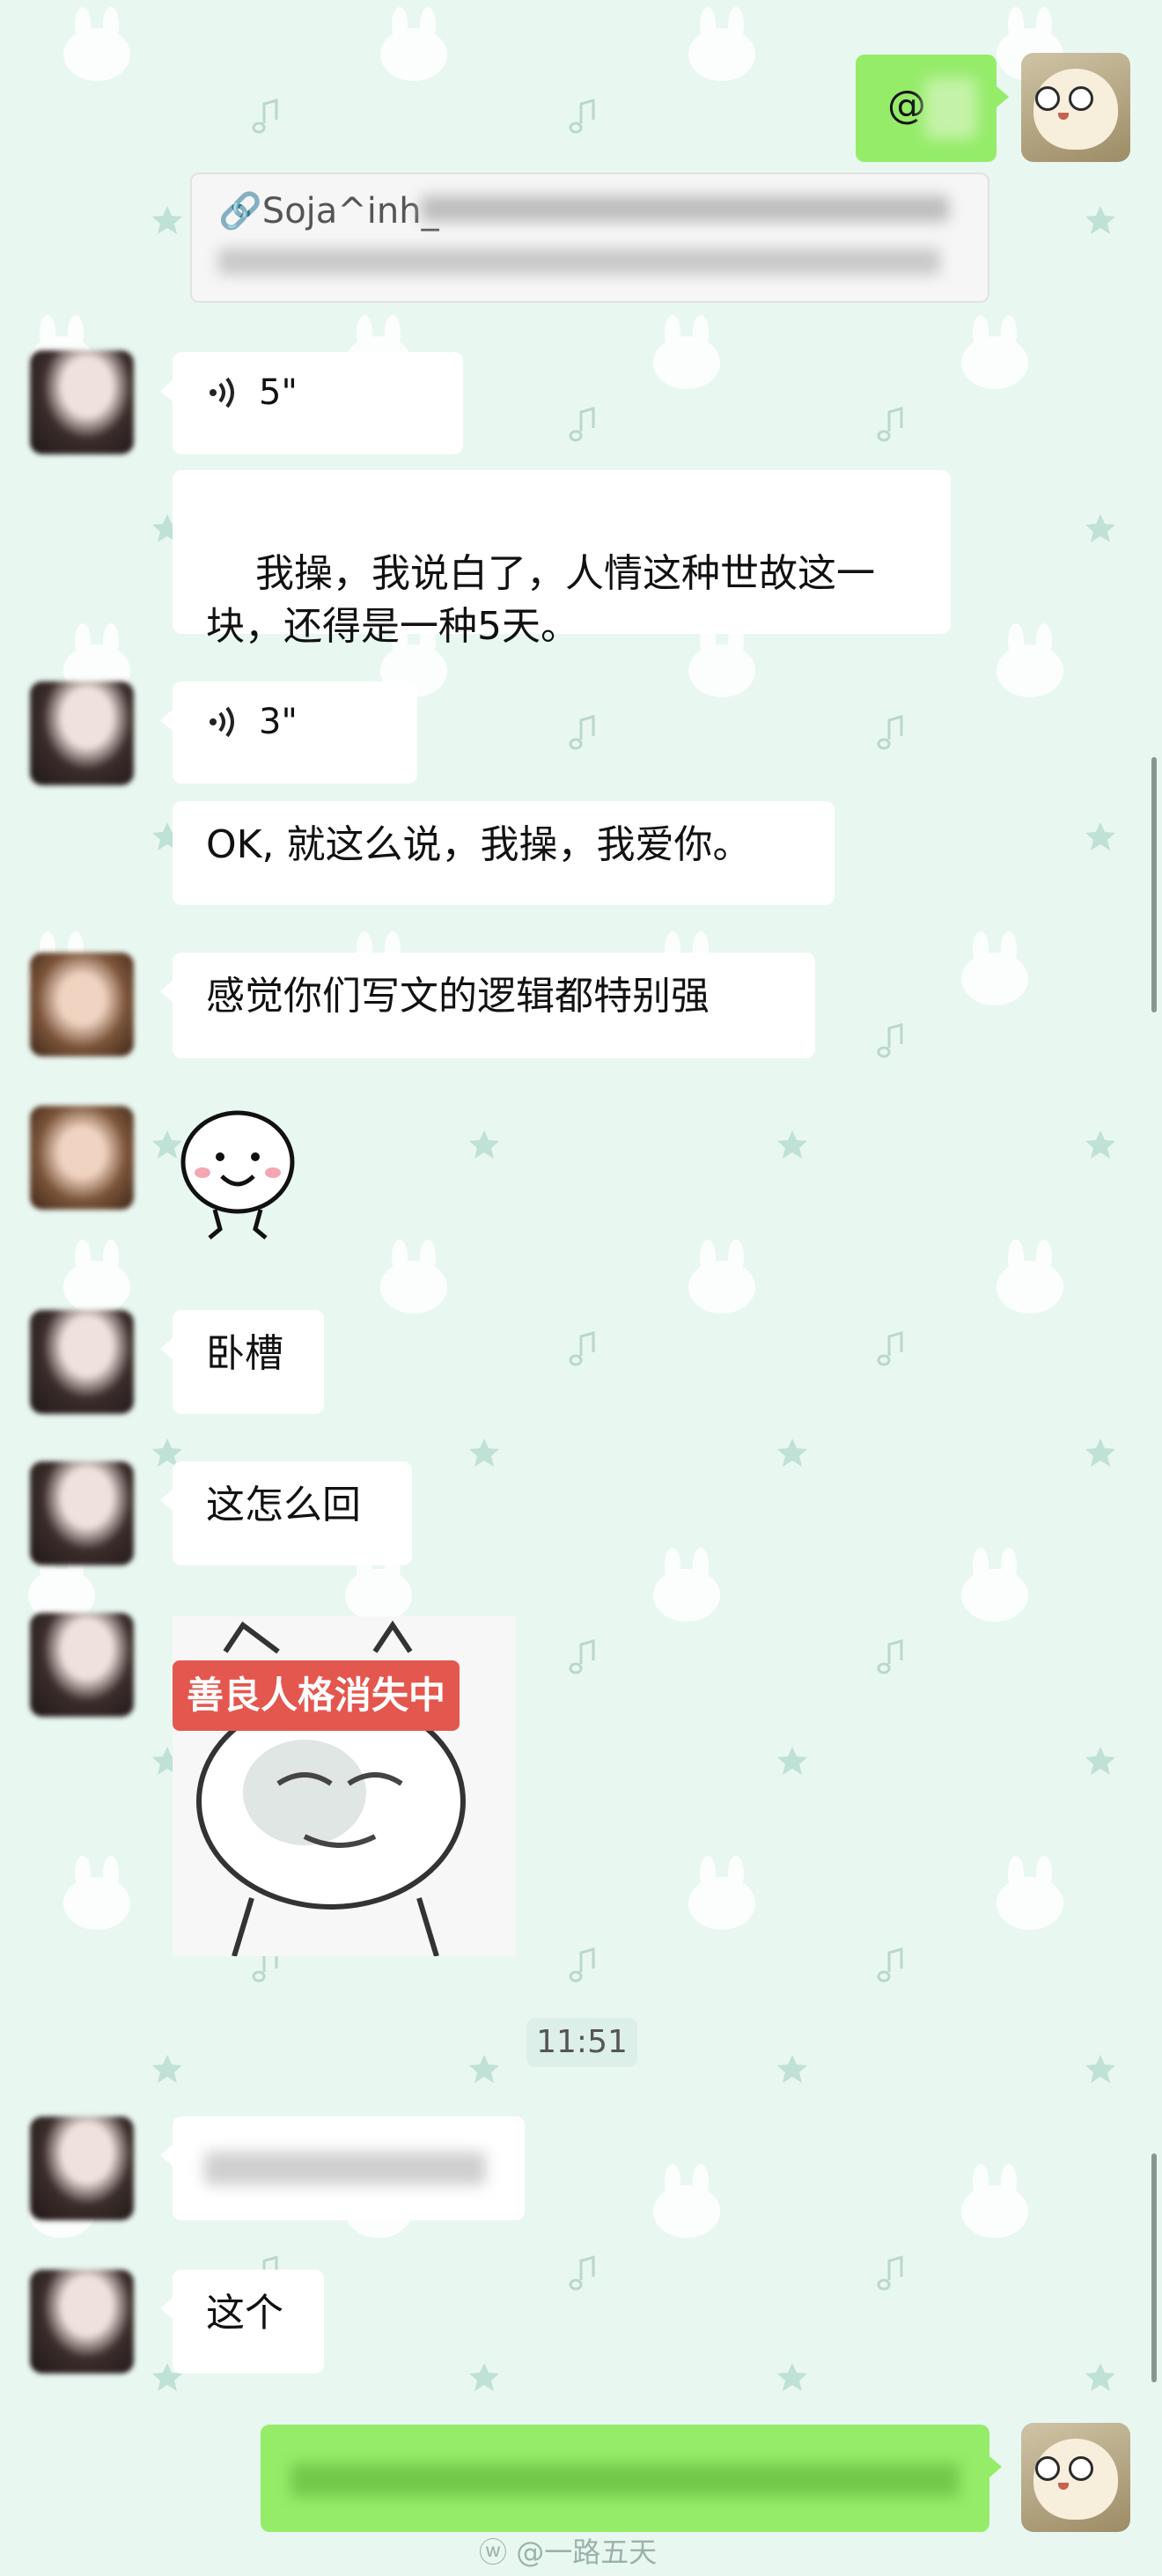 This screenshot has height=2576, width=1162. Describe the element at coordinates (685, 209) in the screenshot. I see `link-card-blurred-text` at that location.